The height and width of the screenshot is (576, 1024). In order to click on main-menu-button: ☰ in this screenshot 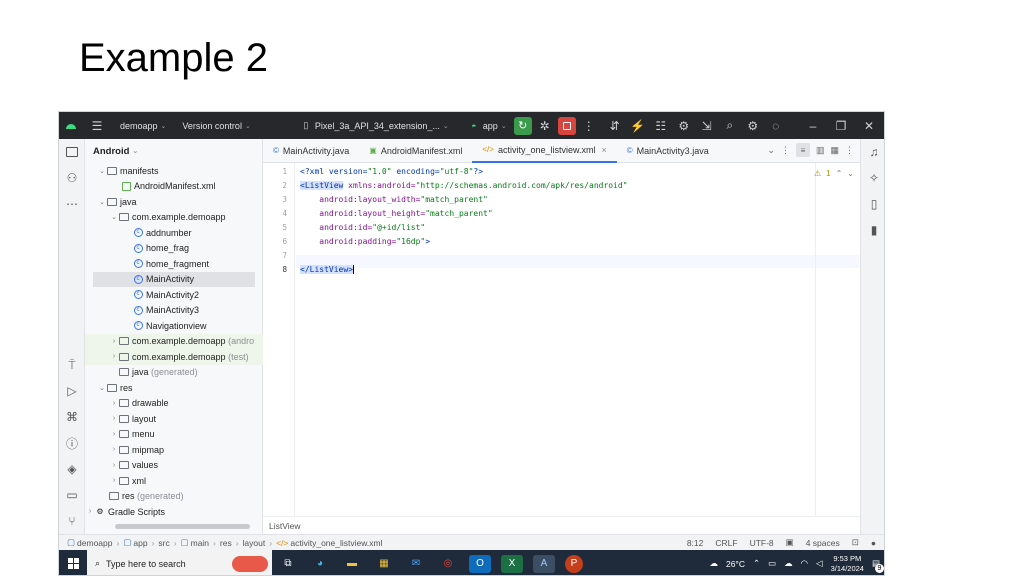, I will do `click(97, 125)`.